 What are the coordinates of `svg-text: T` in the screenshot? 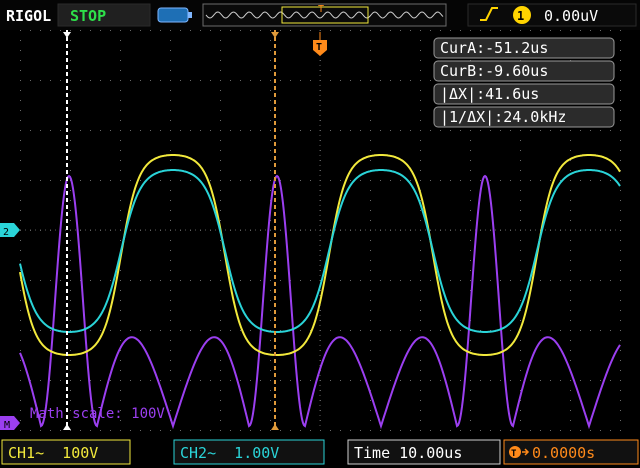 It's located at (514, 454).